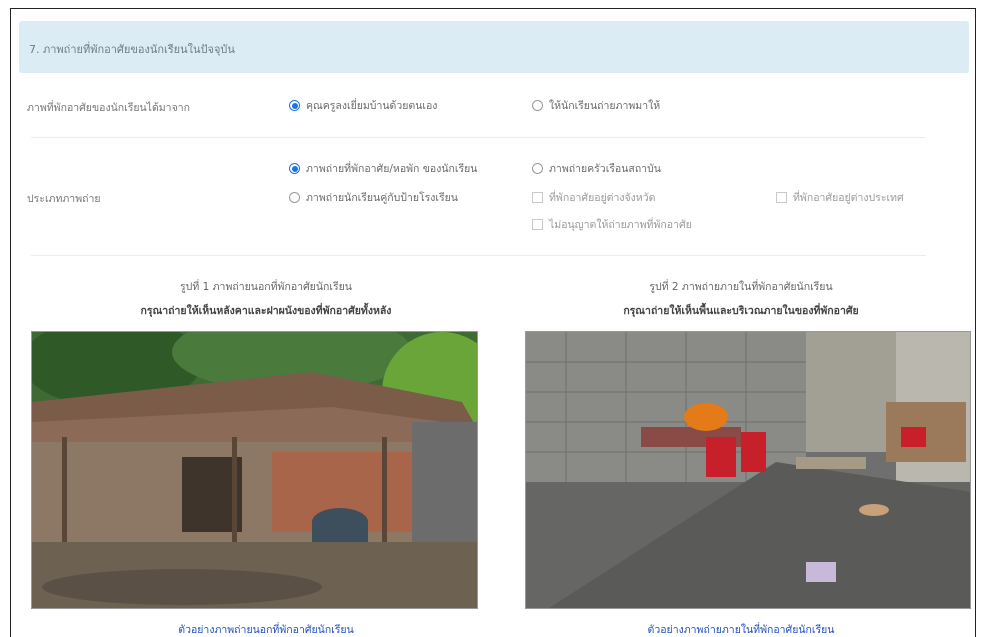  What do you see at coordinates (294, 168) in the screenshot?
I see `radio-residence-photo` at bounding box center [294, 168].